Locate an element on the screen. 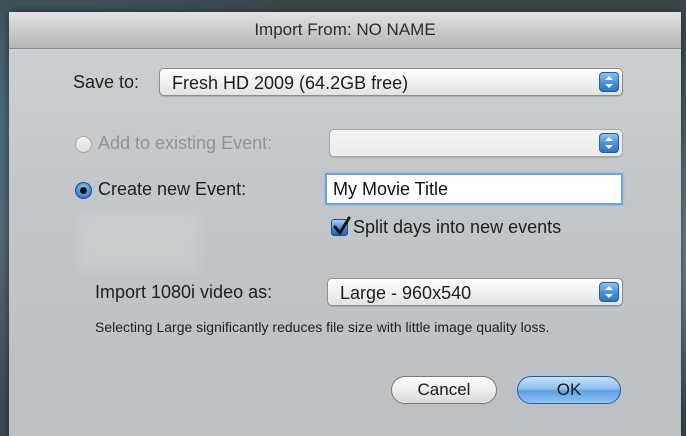 Image resolution: width=686 pixels, height=436 pixels. import-size-value: Large - 960x540 is located at coordinates (406, 293).